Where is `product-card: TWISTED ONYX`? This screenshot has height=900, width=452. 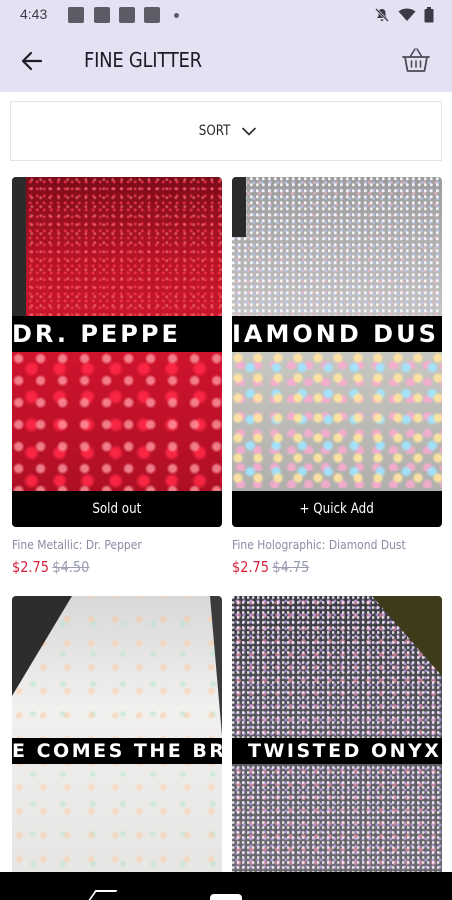 product-card: TWISTED ONYX is located at coordinates (337, 736).